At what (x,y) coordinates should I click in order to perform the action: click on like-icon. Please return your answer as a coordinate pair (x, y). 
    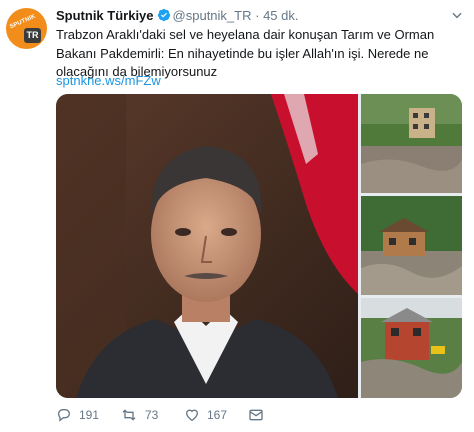
    Looking at the image, I should click on (192, 415).